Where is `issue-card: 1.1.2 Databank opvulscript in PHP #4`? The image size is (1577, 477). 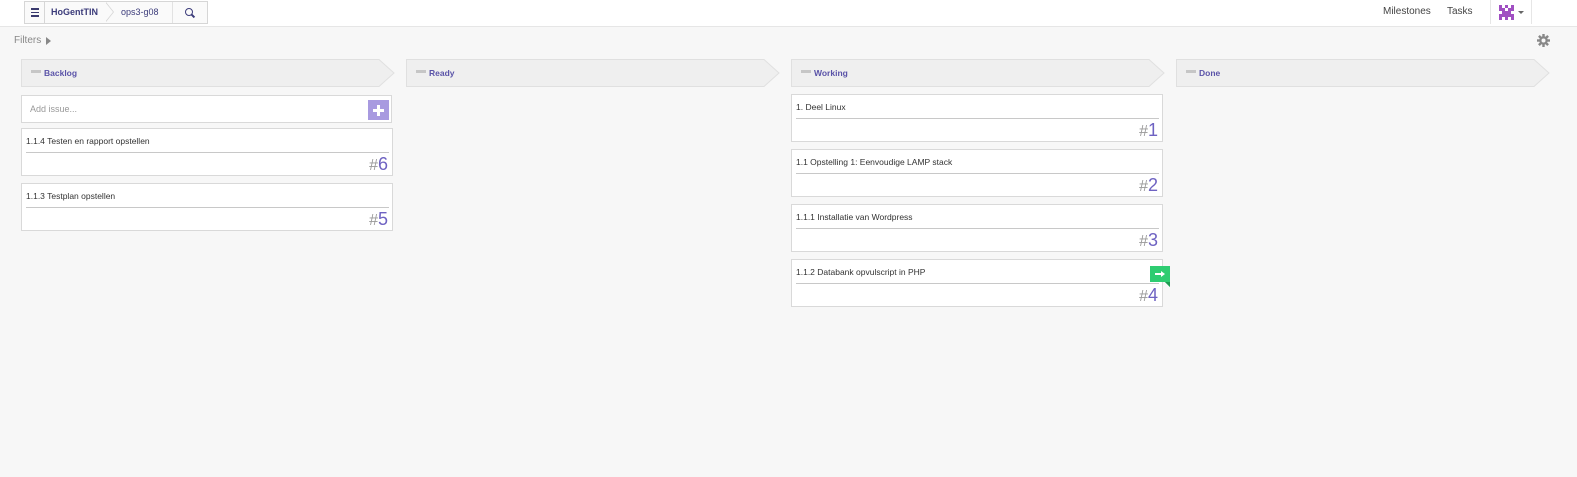
issue-card: 1.1.2 Databank opvulscript in PHP #4 is located at coordinates (977, 283).